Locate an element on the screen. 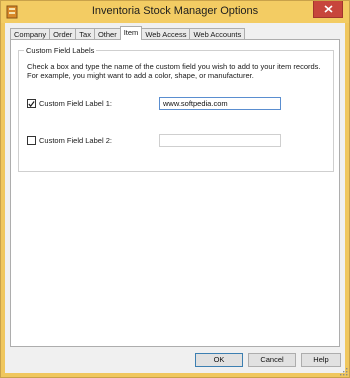 Image resolution: width=350 pixels, height=378 pixels. custom-field-1-label: Custom Field Label 1: is located at coordinates (75, 103).